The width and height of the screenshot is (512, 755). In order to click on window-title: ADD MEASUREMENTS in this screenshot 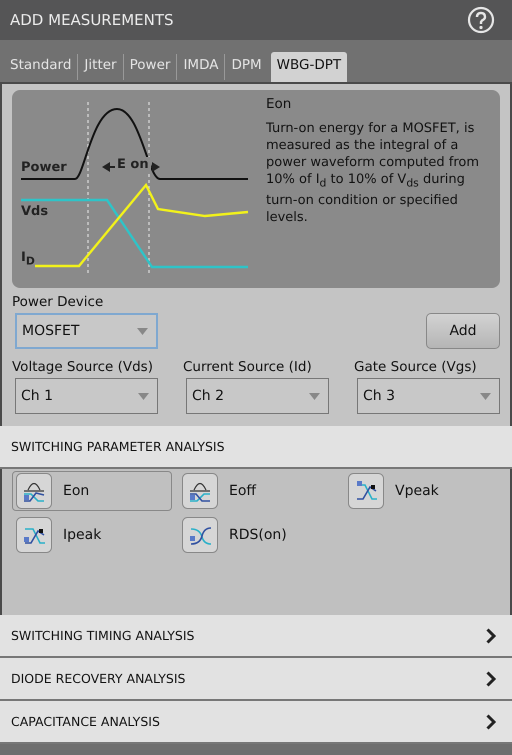, I will do `click(92, 20)`.